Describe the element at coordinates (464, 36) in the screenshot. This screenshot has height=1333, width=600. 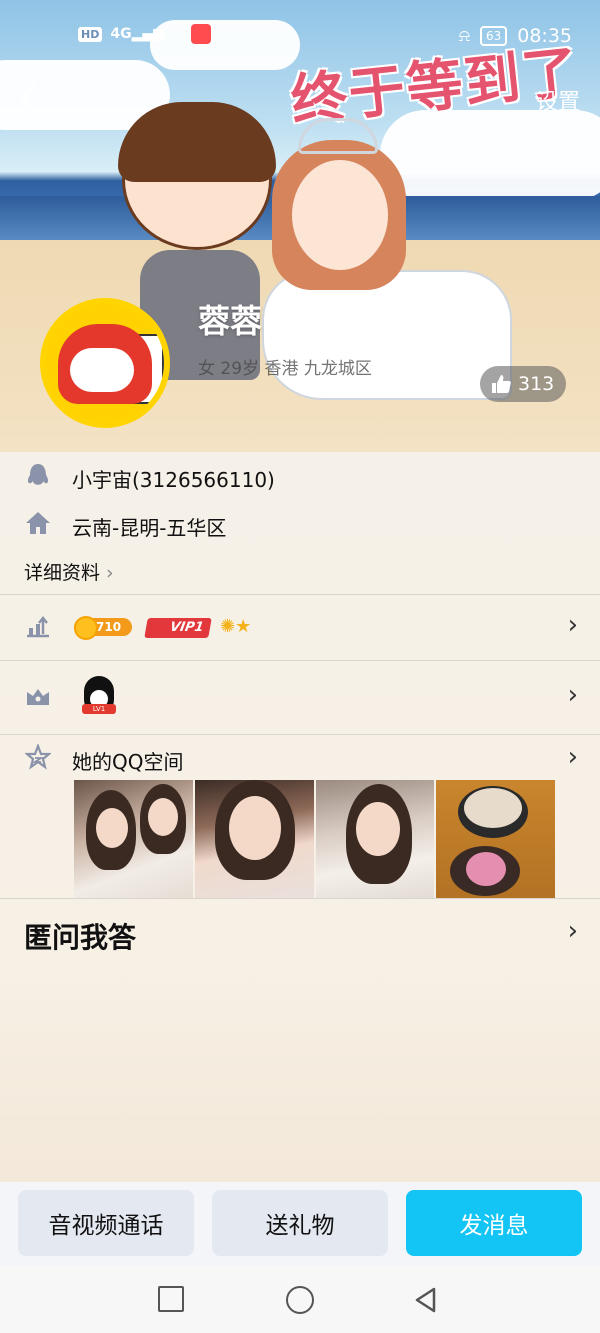
I see `bell-muted-icon: ⍾` at that location.